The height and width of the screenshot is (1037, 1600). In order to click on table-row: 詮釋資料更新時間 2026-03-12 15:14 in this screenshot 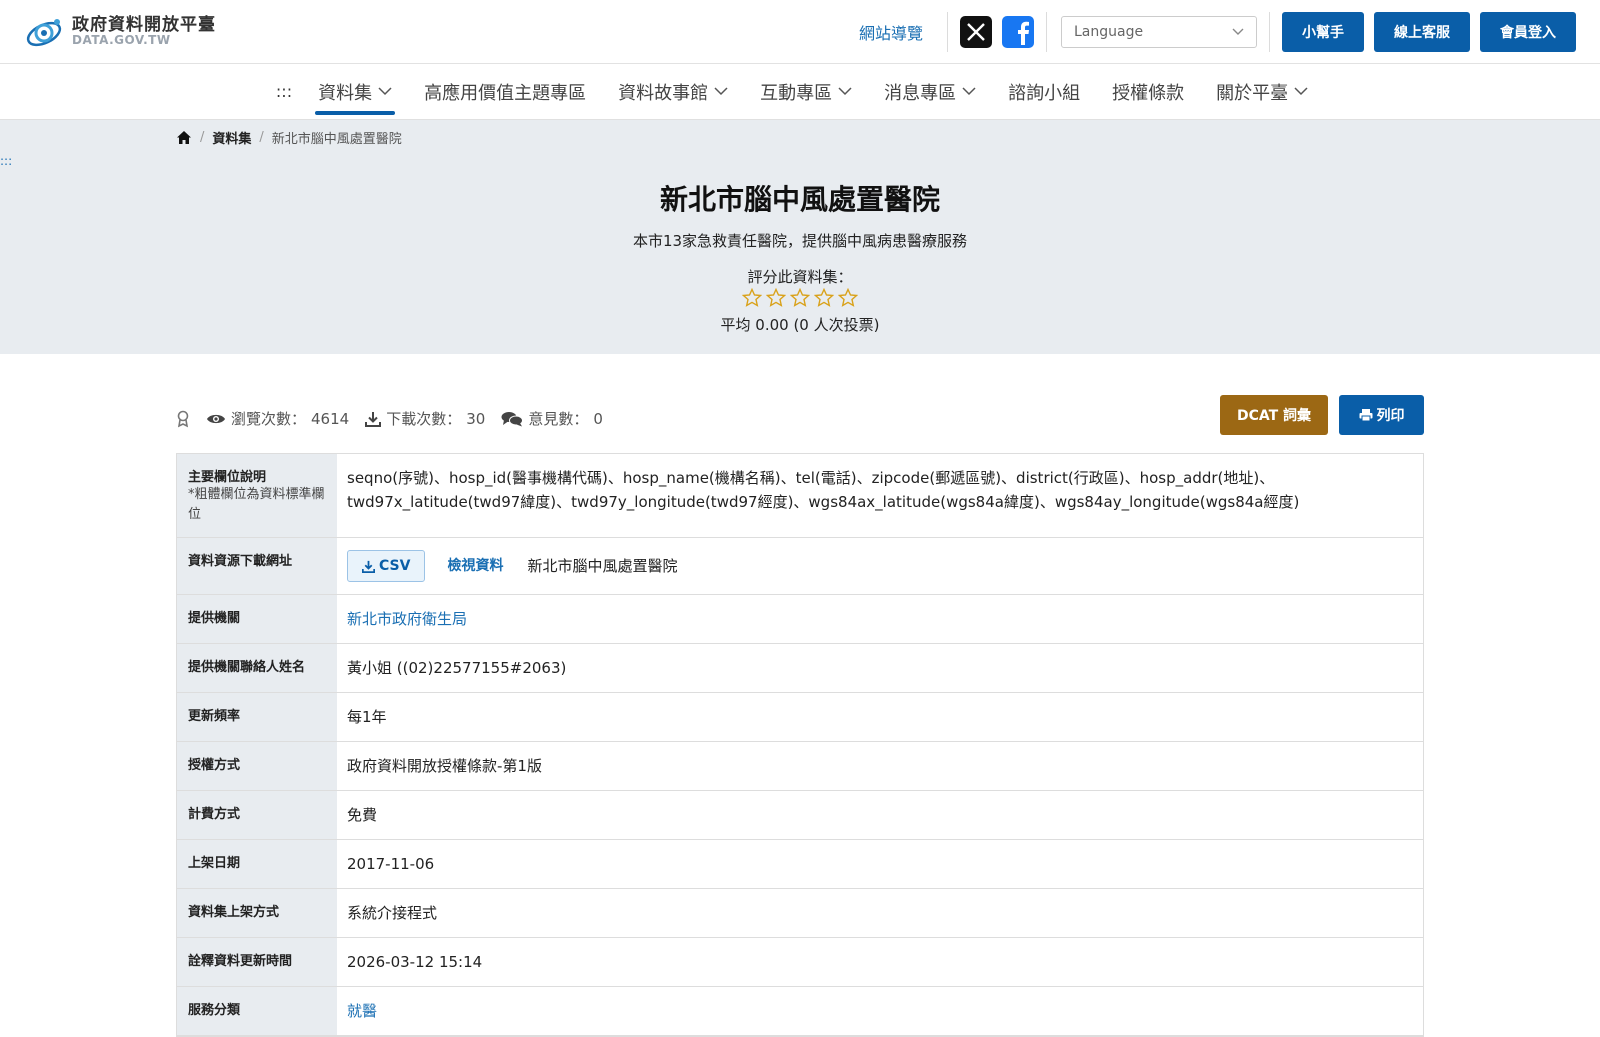, I will do `click(800, 963)`.